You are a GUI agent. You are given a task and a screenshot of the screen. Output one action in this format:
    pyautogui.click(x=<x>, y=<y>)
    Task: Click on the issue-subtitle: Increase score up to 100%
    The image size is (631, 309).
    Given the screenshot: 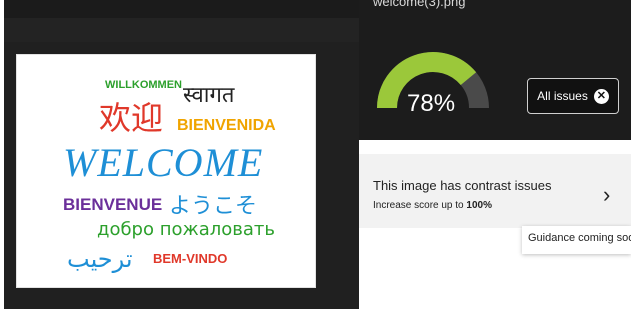 What is the action you would take?
    pyautogui.click(x=432, y=205)
    